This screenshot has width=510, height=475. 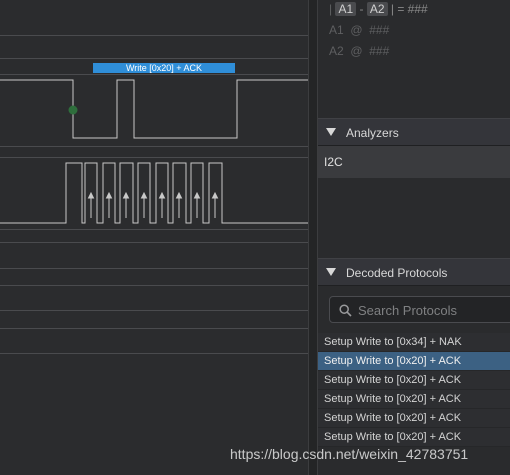 I want to click on analyzer-item-label: I2C, so click(x=333, y=162).